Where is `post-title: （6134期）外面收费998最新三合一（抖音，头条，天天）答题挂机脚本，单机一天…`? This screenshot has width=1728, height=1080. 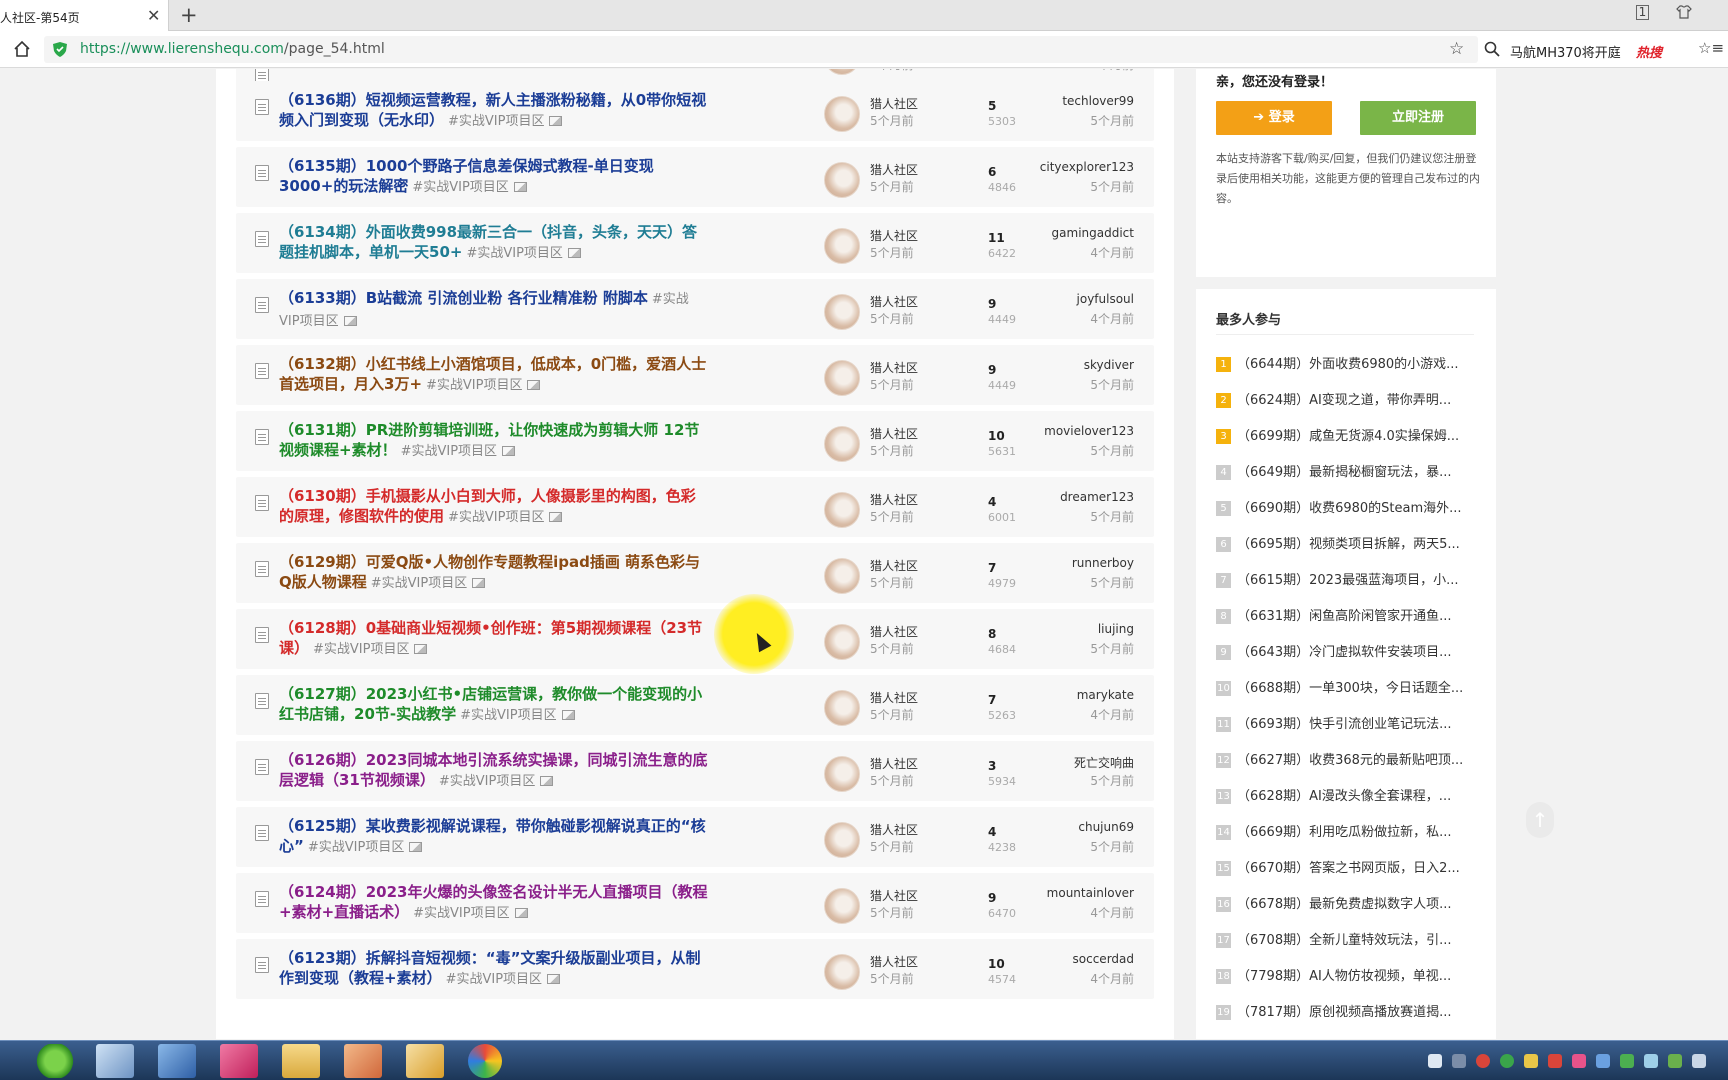 post-title: （6134期）外面收费998最新三合一（抖音，头条，天天）答题挂机脚本，单机一天… is located at coordinates (494, 243).